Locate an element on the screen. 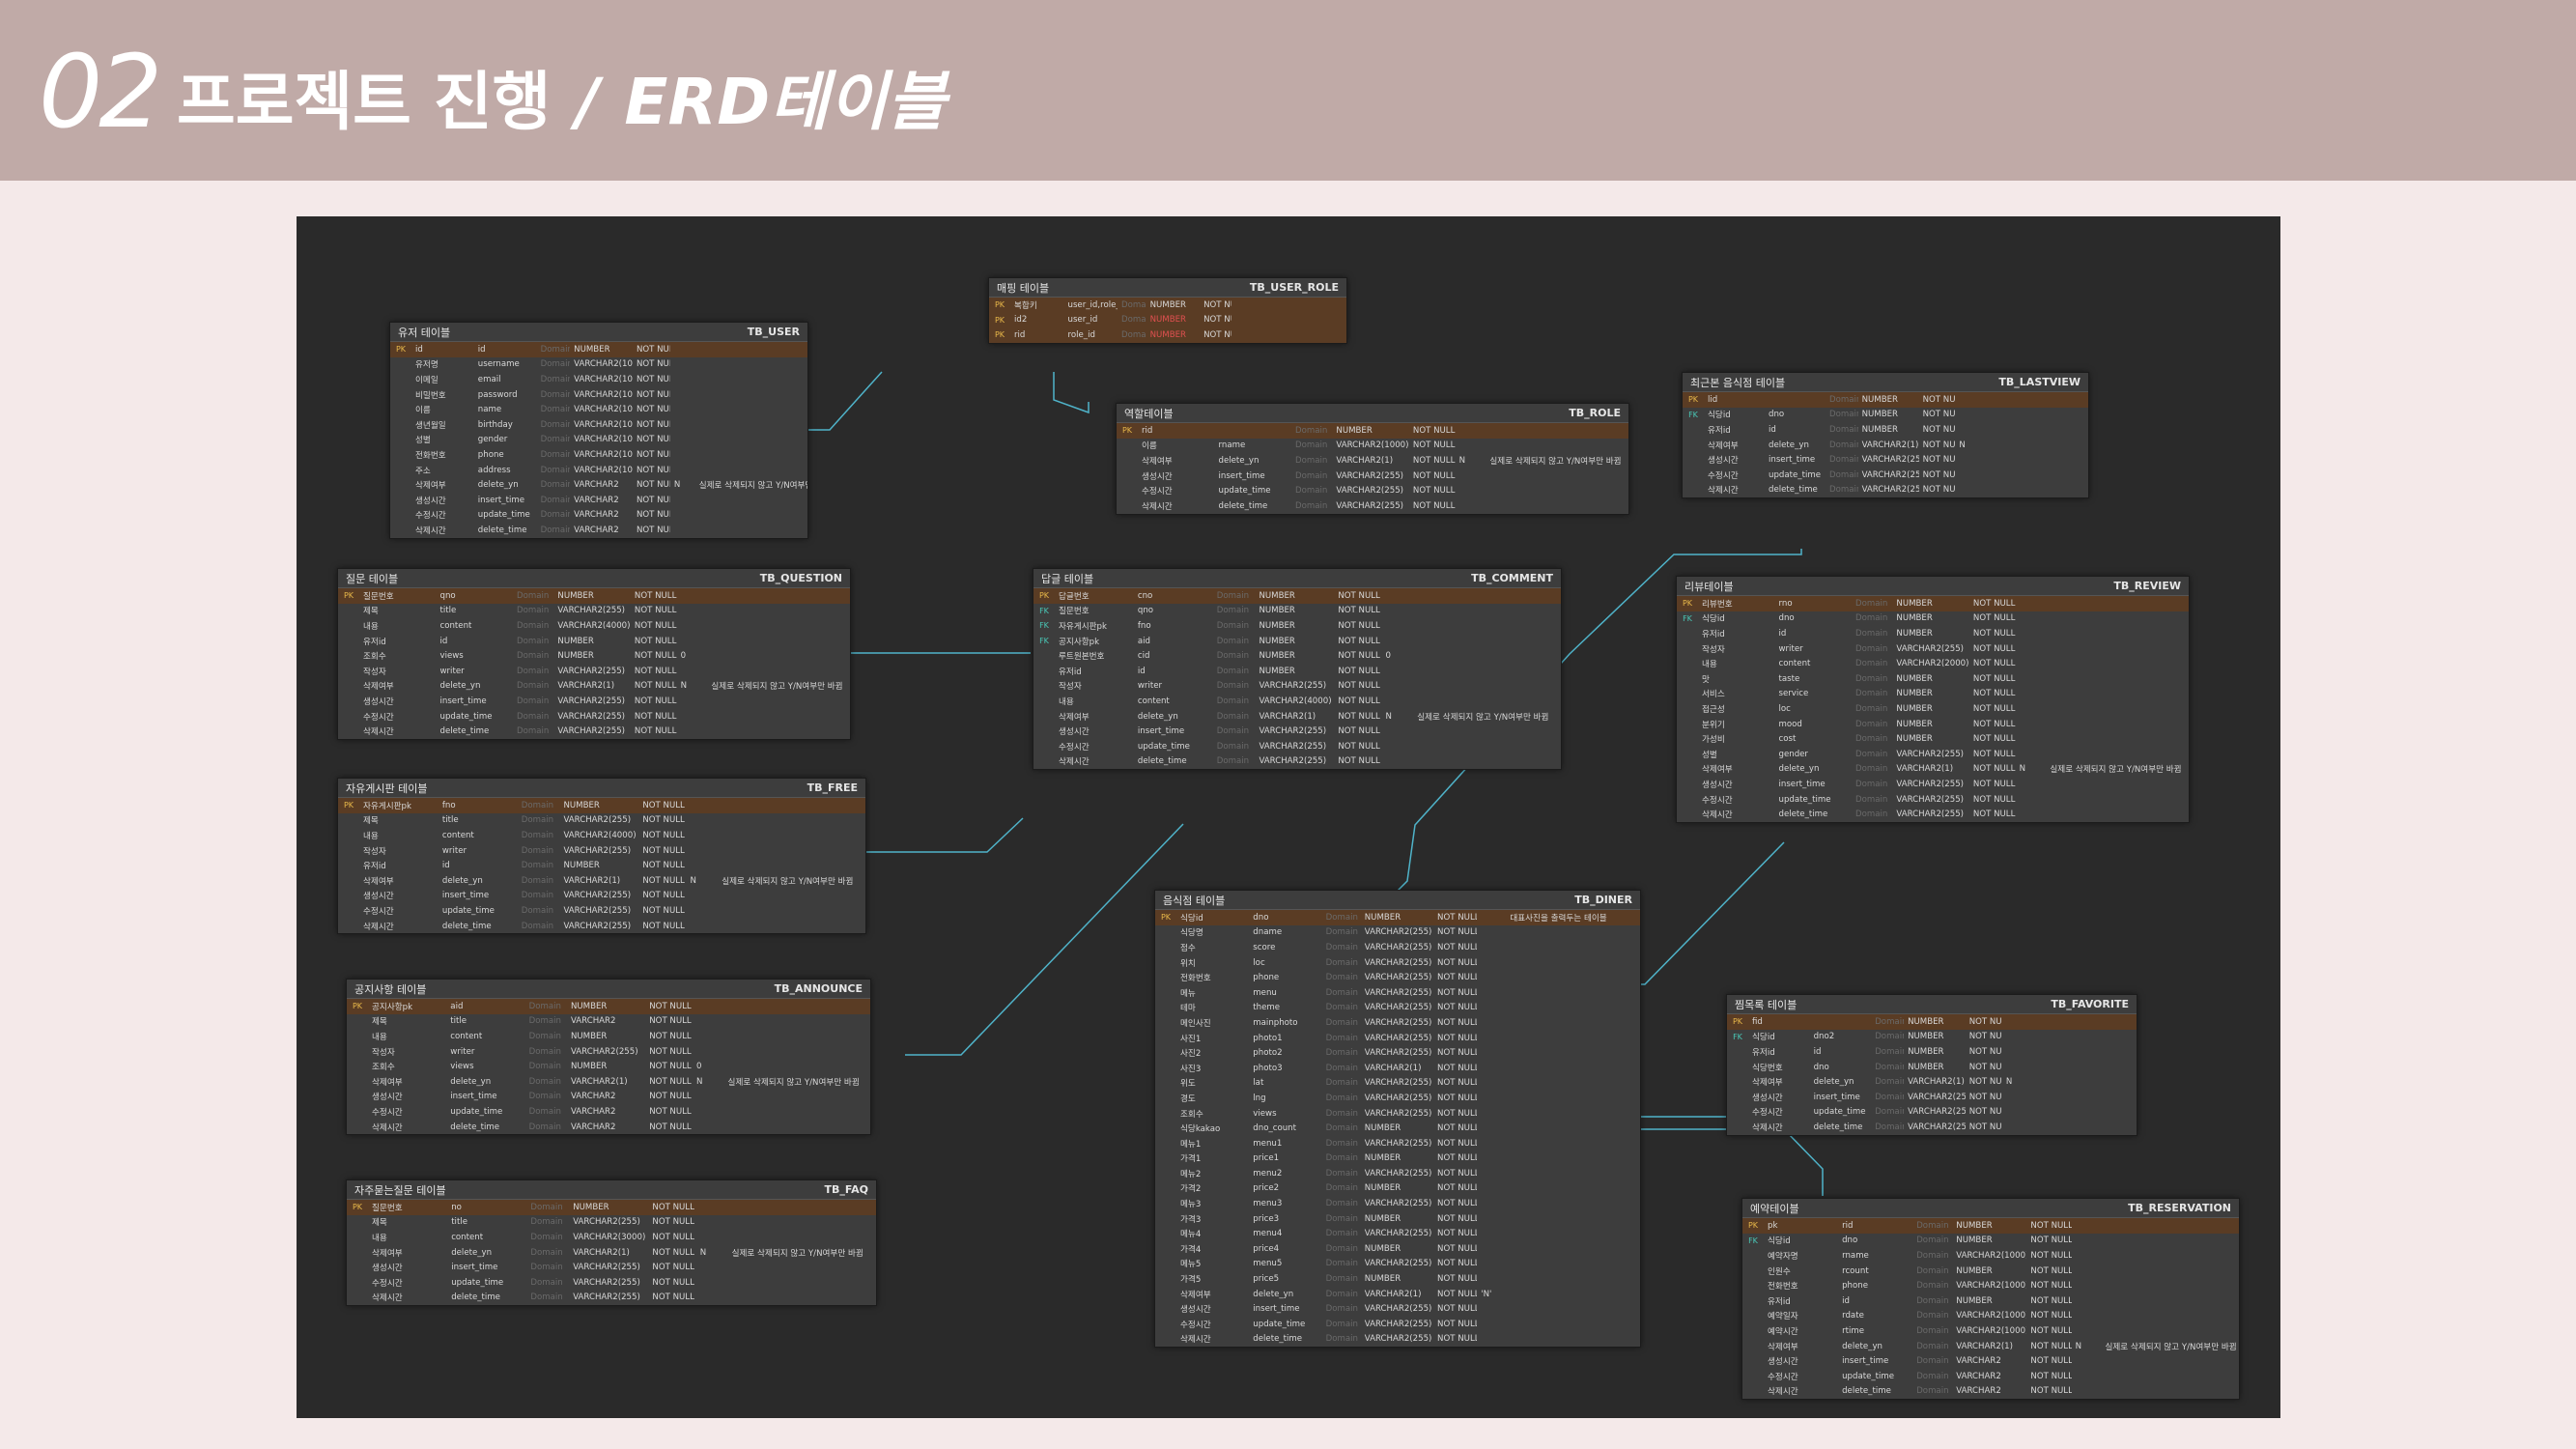  table-header: 리뷰테이블 TB_REVIEW is located at coordinates (1933, 586).